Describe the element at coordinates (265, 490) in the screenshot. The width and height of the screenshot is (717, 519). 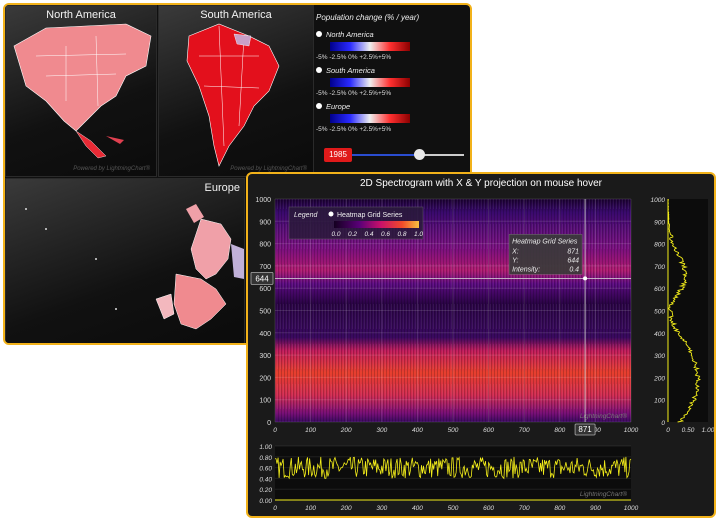
I see `y-tick-label: 0.20` at that location.